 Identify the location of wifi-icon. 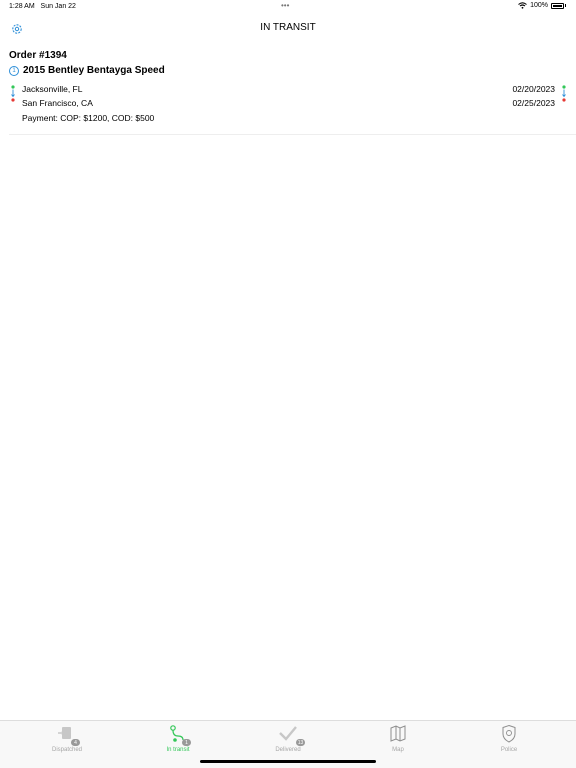
(522, 5).